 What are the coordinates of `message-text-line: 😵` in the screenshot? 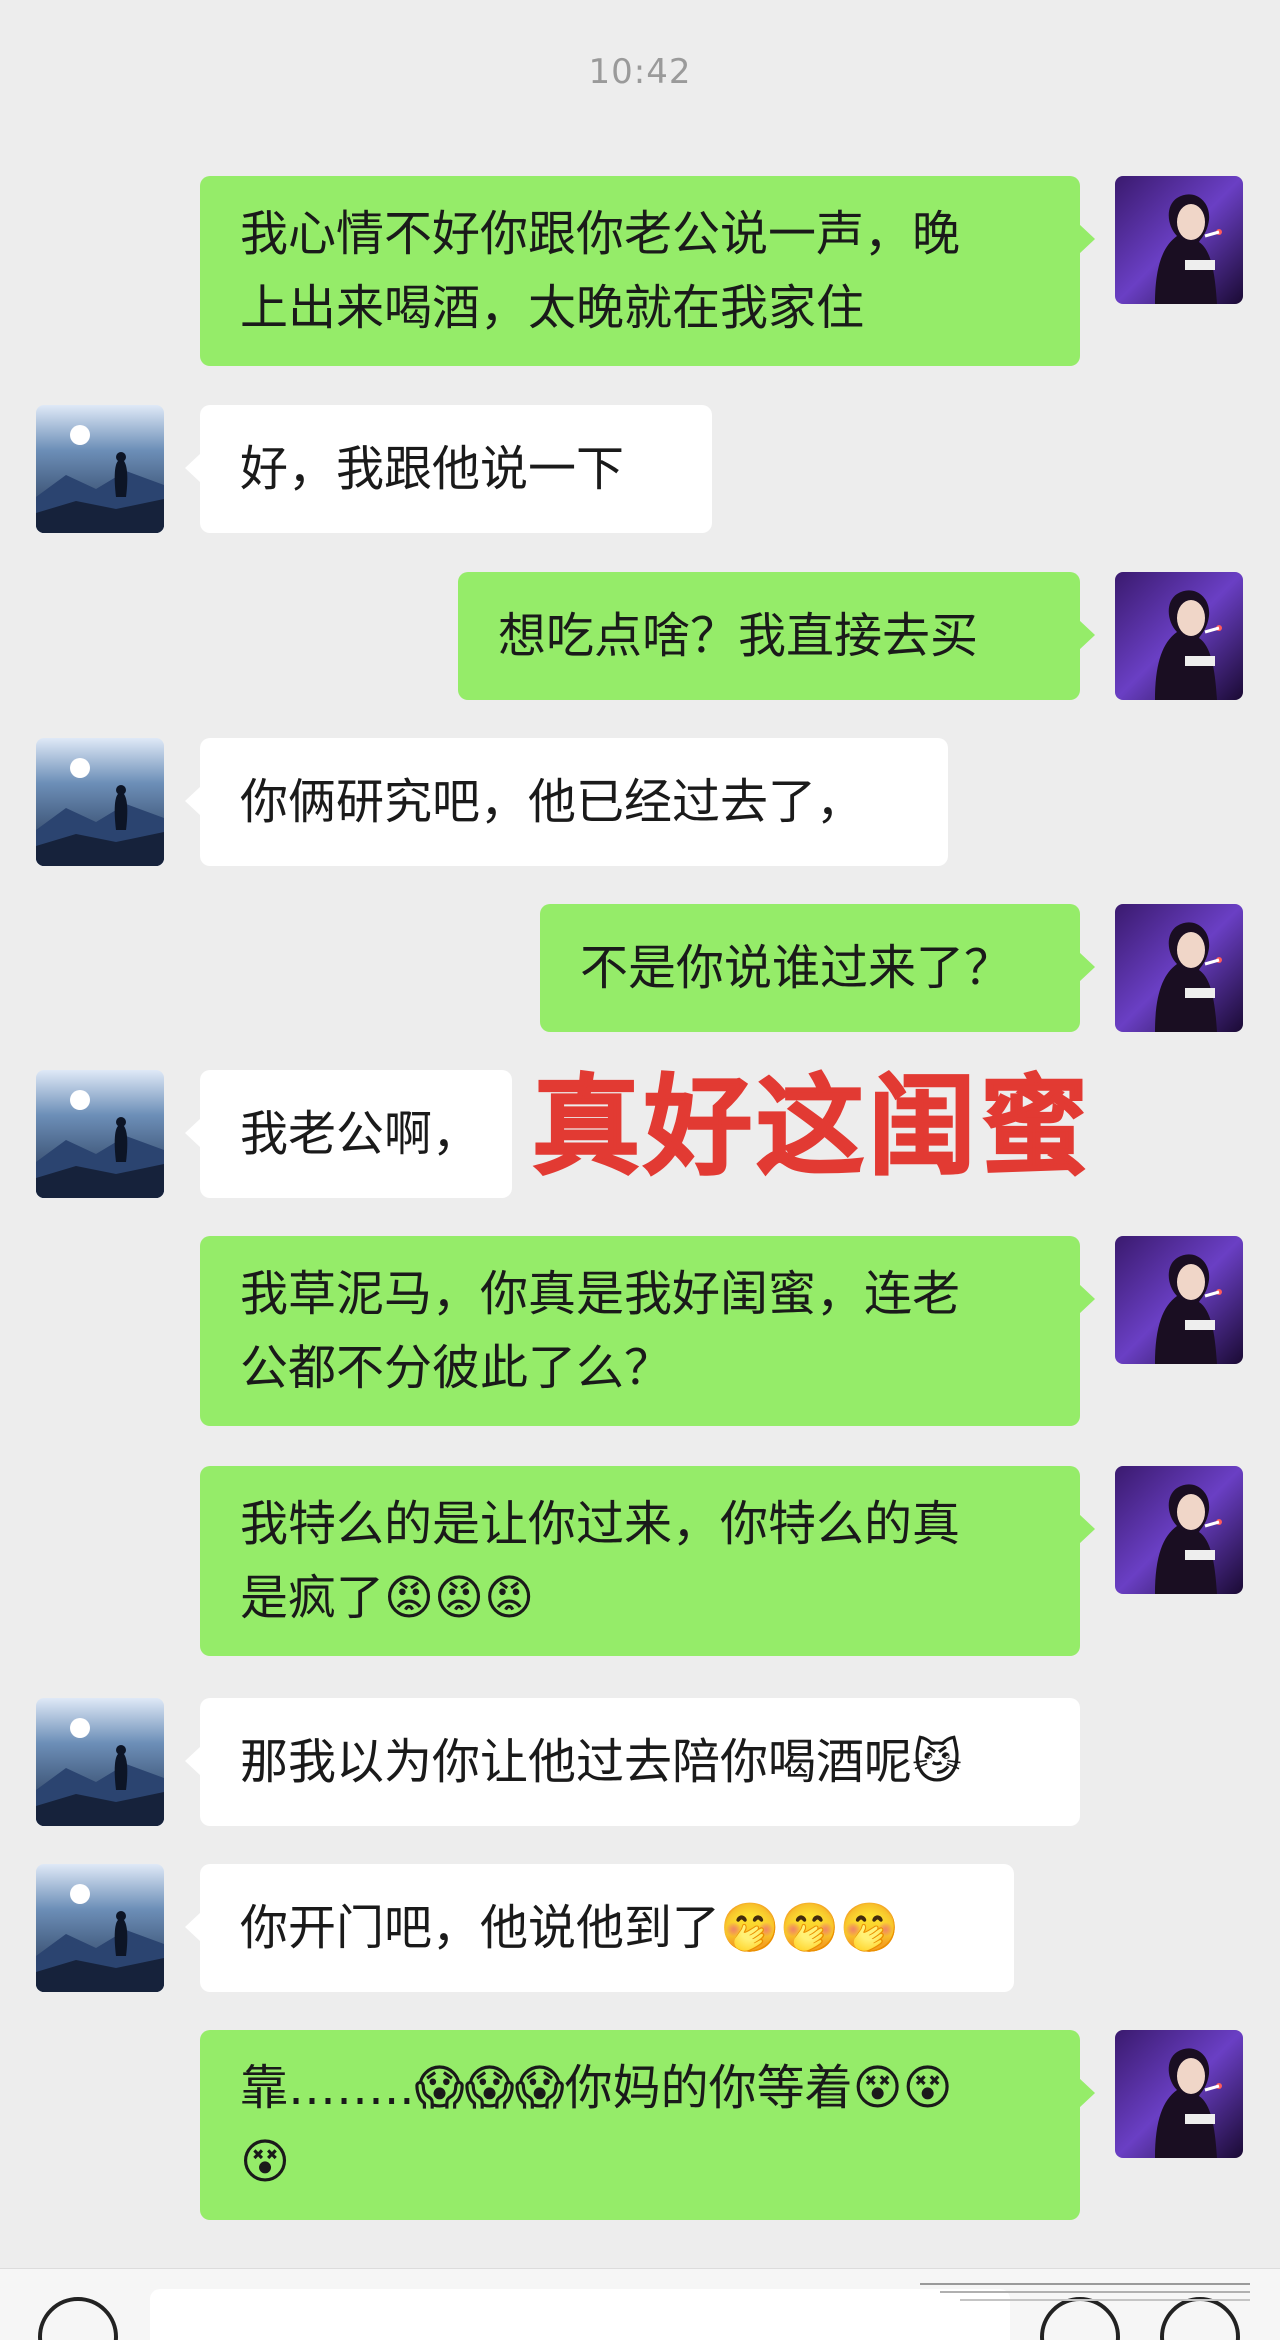 It's located at (265, 2162).